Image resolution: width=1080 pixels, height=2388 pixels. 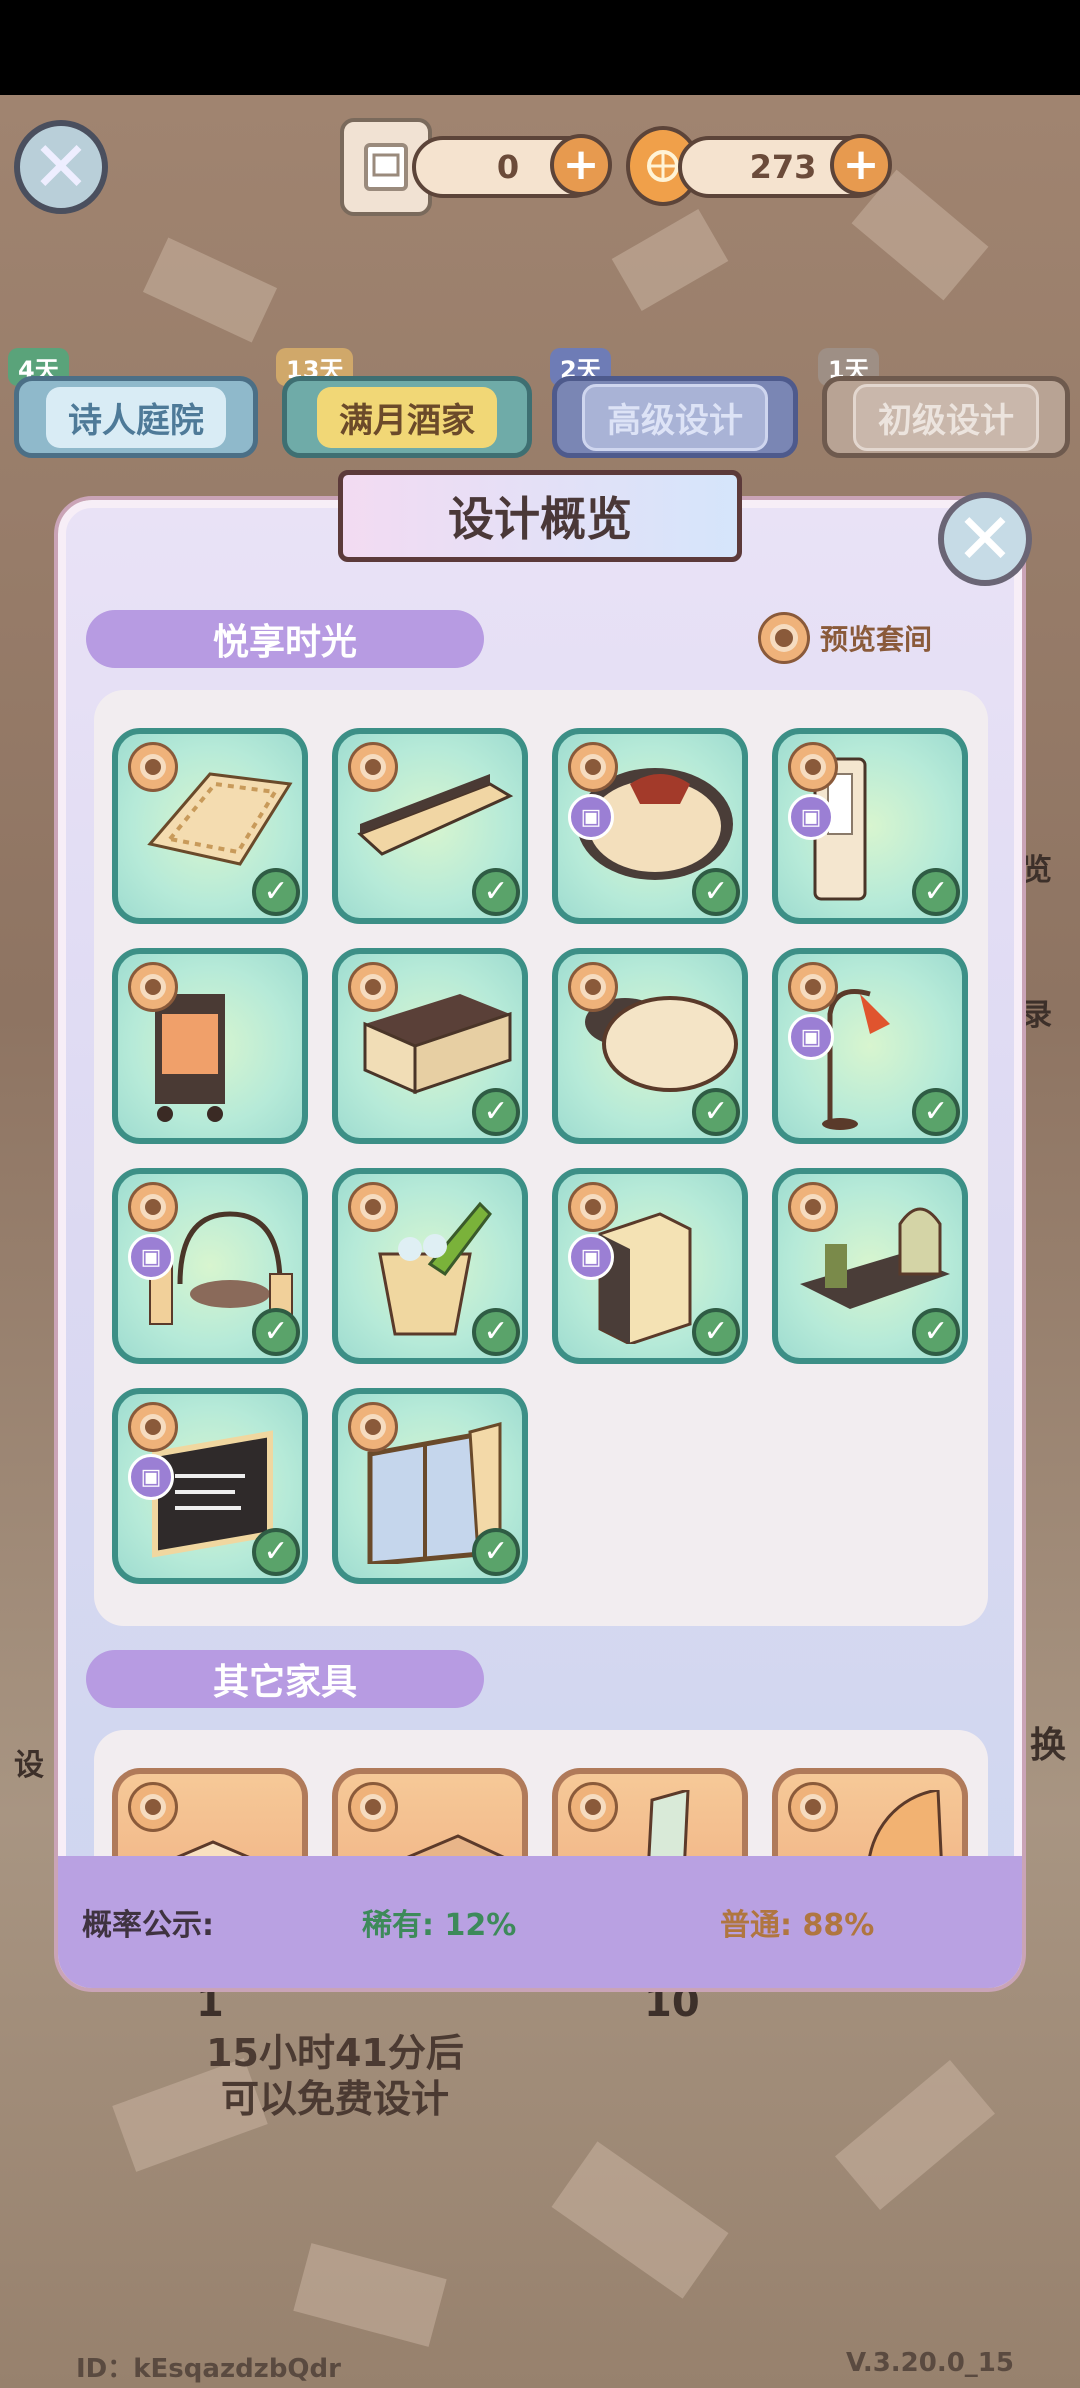 I want to click on version-label: V.3.20.0_15, so click(x=930, y=2363).